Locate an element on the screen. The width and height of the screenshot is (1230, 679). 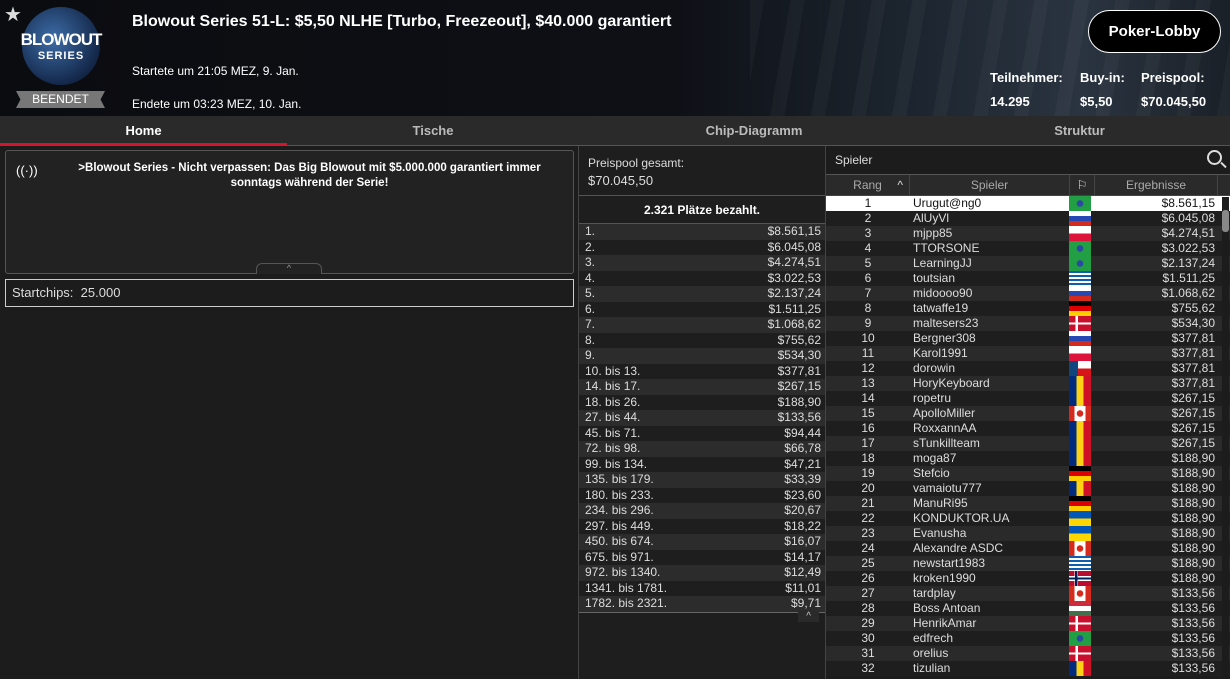
prize-row: 972. bis 1340. $12,49 is located at coordinates (702, 573).